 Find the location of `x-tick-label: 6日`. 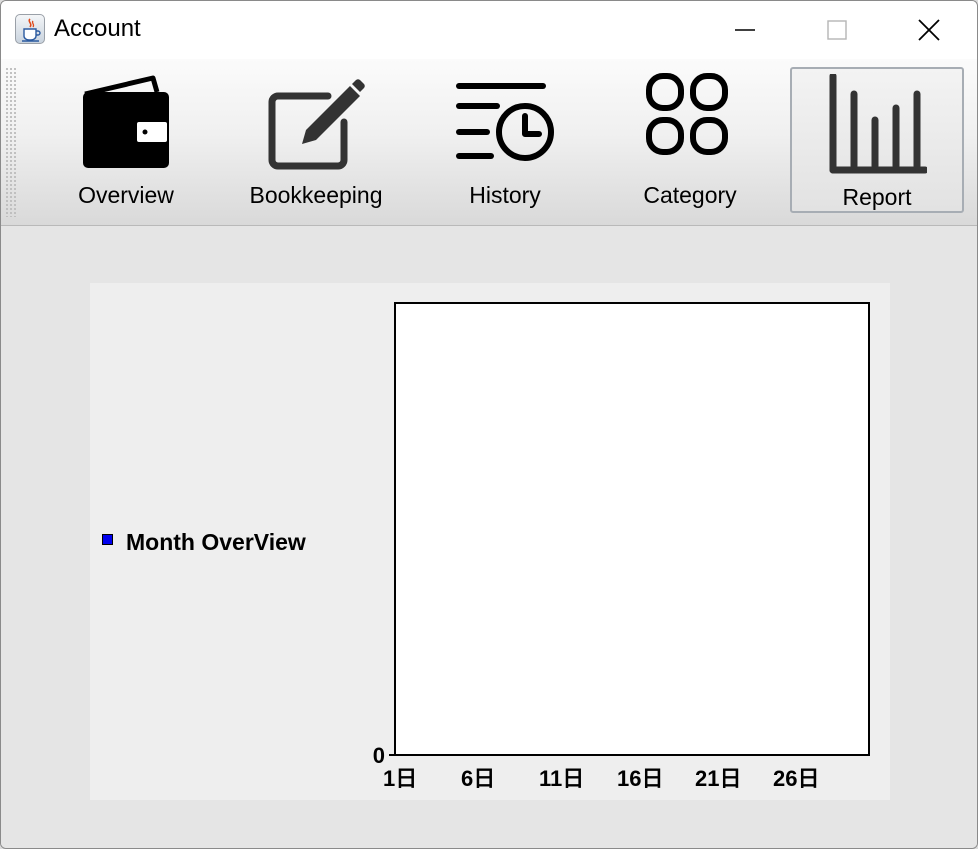

x-tick-label: 6日 is located at coordinates (478, 778).